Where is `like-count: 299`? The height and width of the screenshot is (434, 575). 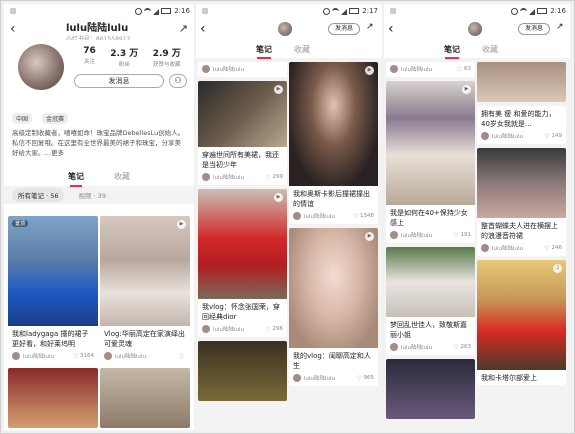
like-count: 299 is located at coordinates (278, 177).